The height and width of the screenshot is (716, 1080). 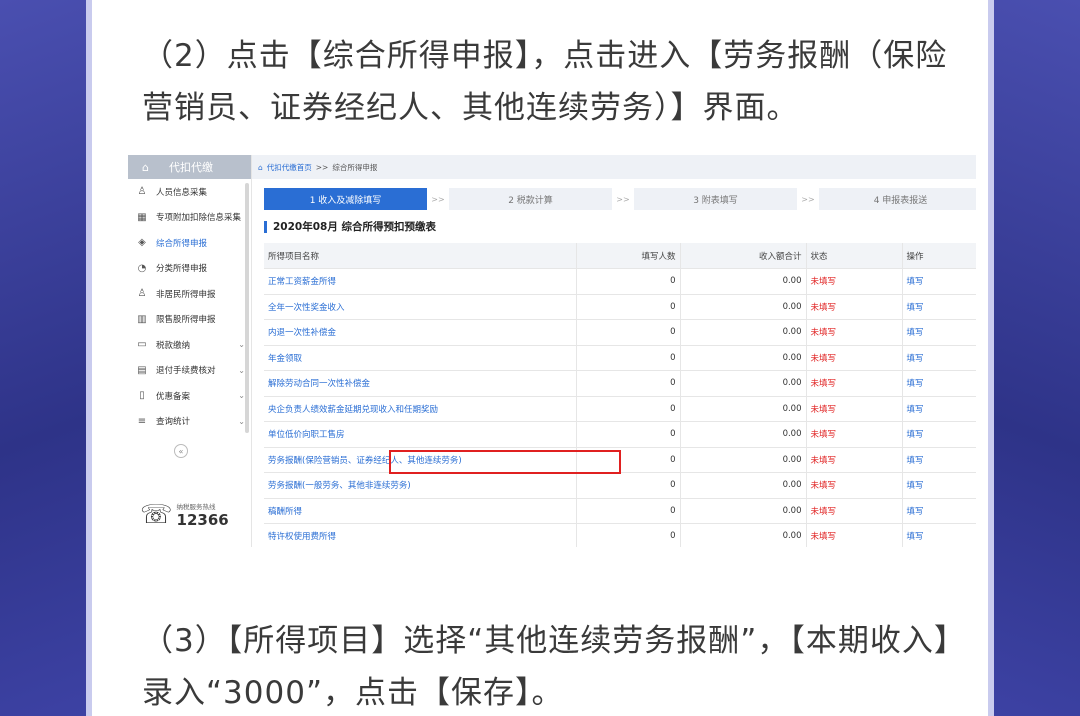 I want to click on col-header-income: 收入额合计, so click(x=743, y=256).